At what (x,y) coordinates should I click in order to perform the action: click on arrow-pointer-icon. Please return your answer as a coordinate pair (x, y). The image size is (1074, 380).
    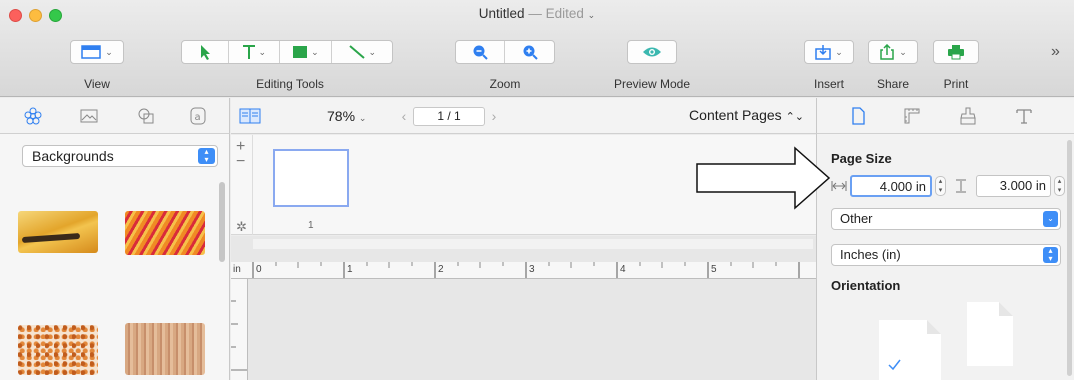
    Looking at the image, I should click on (205, 52).